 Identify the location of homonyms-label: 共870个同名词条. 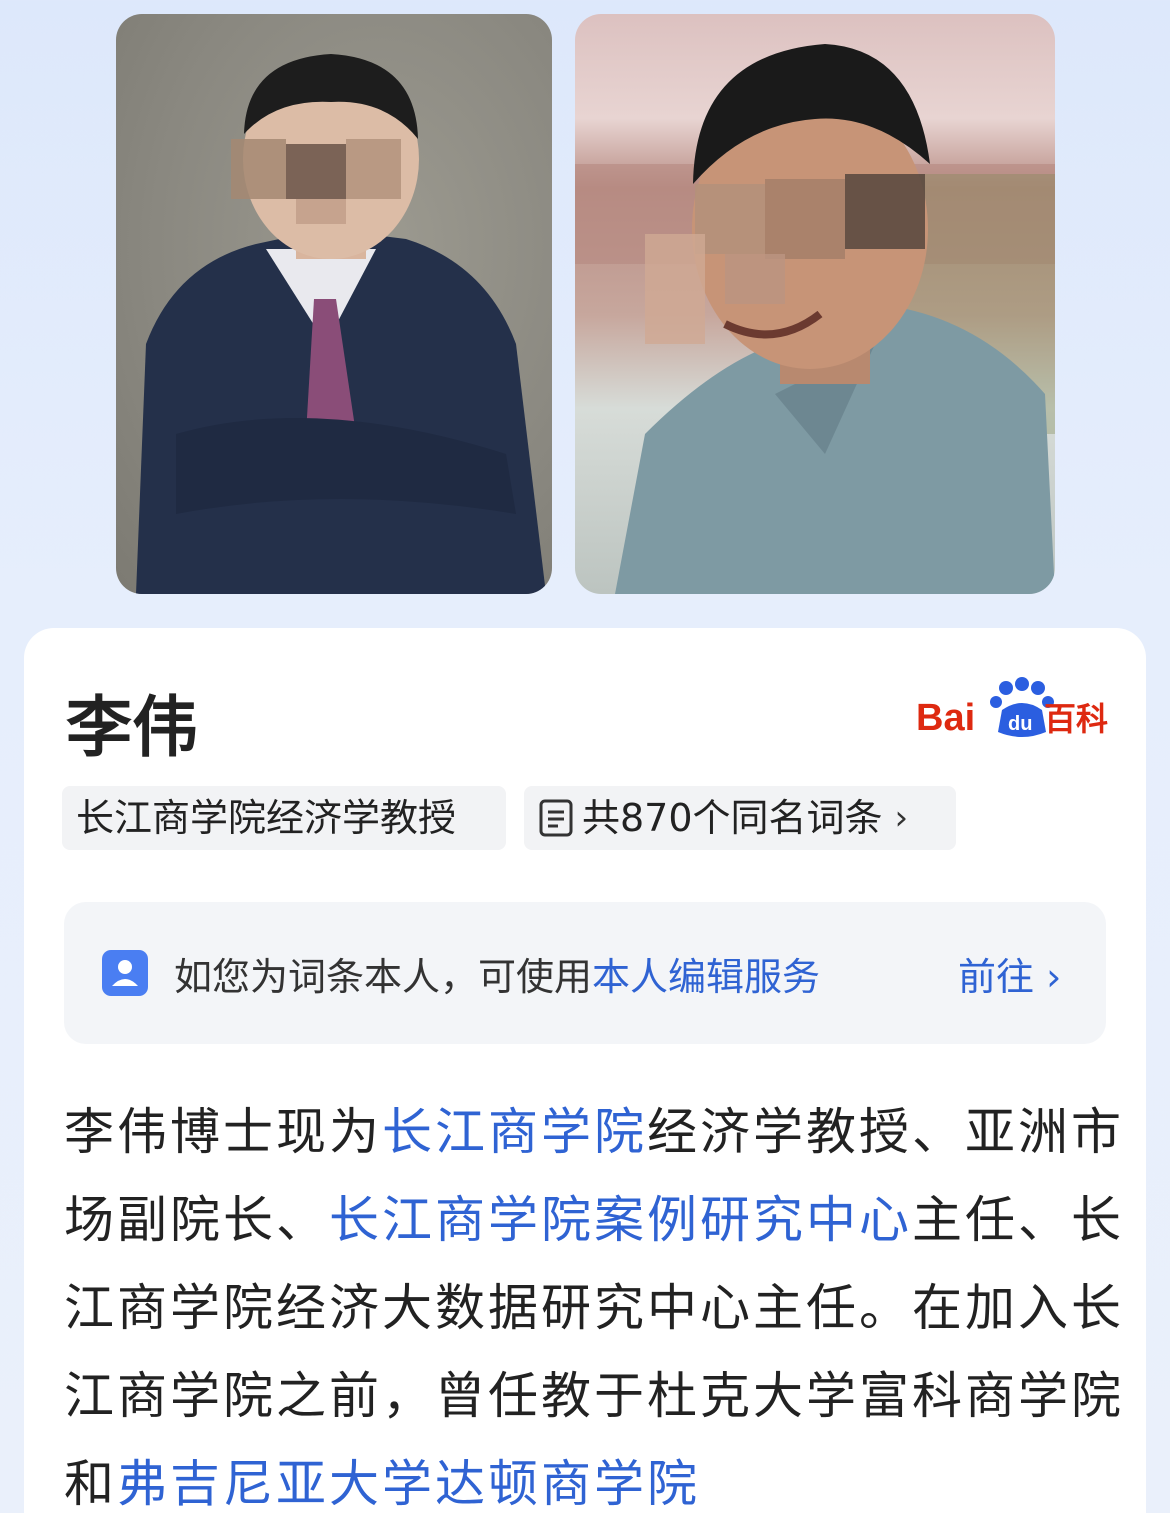
(732, 818).